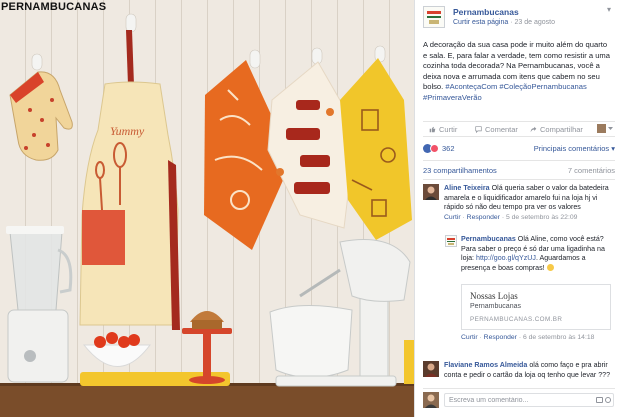  What do you see at coordinates (501, 129) in the screenshot?
I see `comment-label: Comentar` at bounding box center [501, 129].